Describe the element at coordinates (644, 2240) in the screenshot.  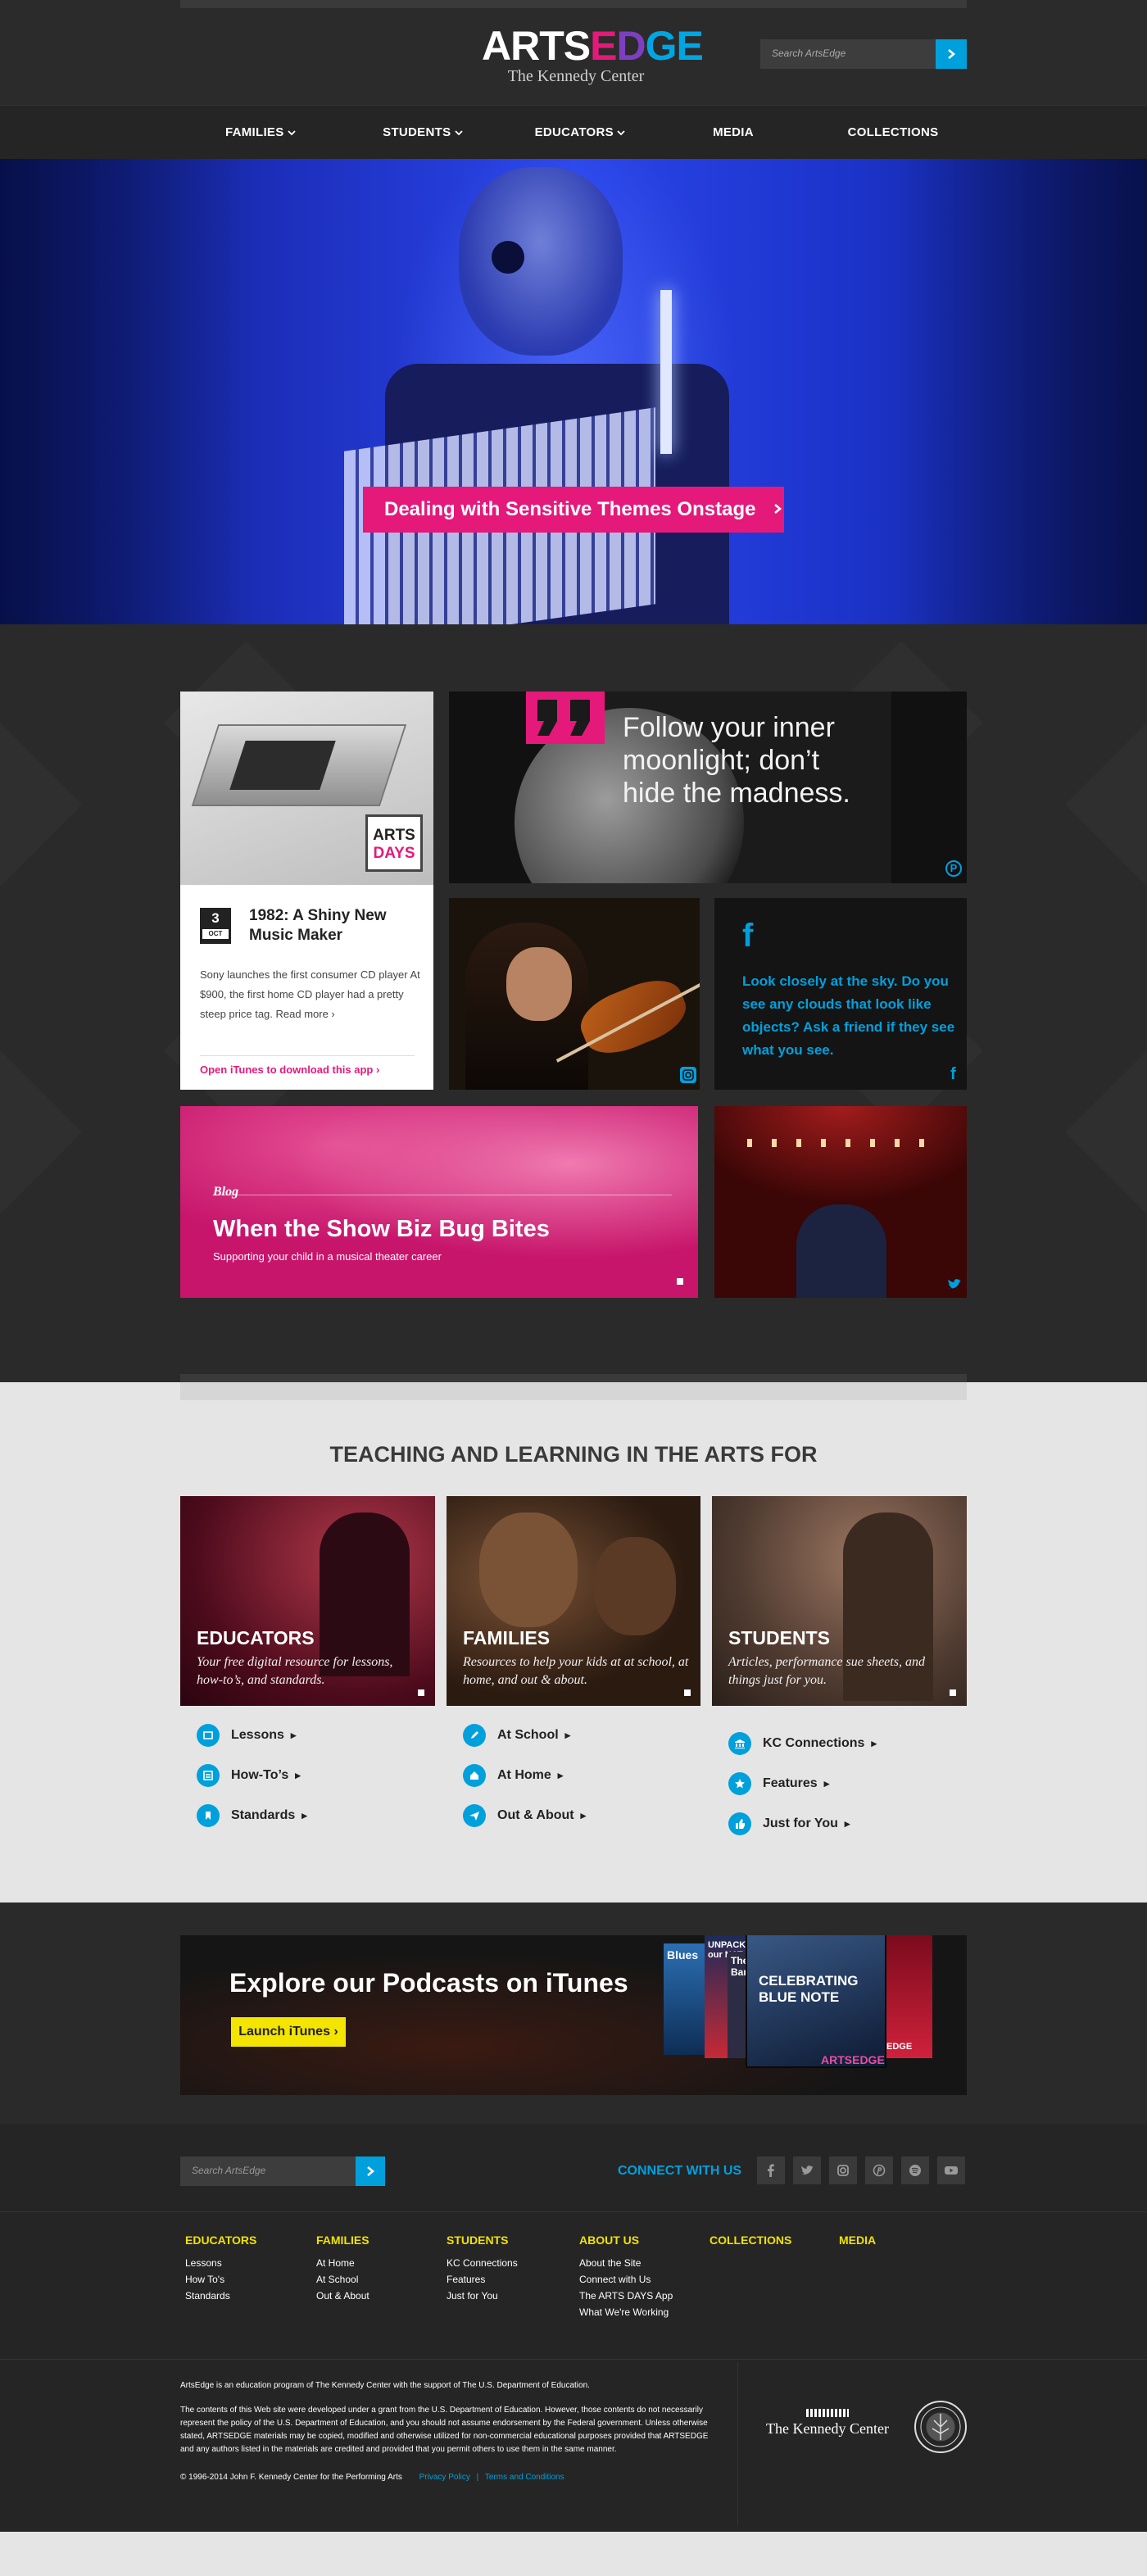
I see `footer-col-heading: ABOUT US` at that location.